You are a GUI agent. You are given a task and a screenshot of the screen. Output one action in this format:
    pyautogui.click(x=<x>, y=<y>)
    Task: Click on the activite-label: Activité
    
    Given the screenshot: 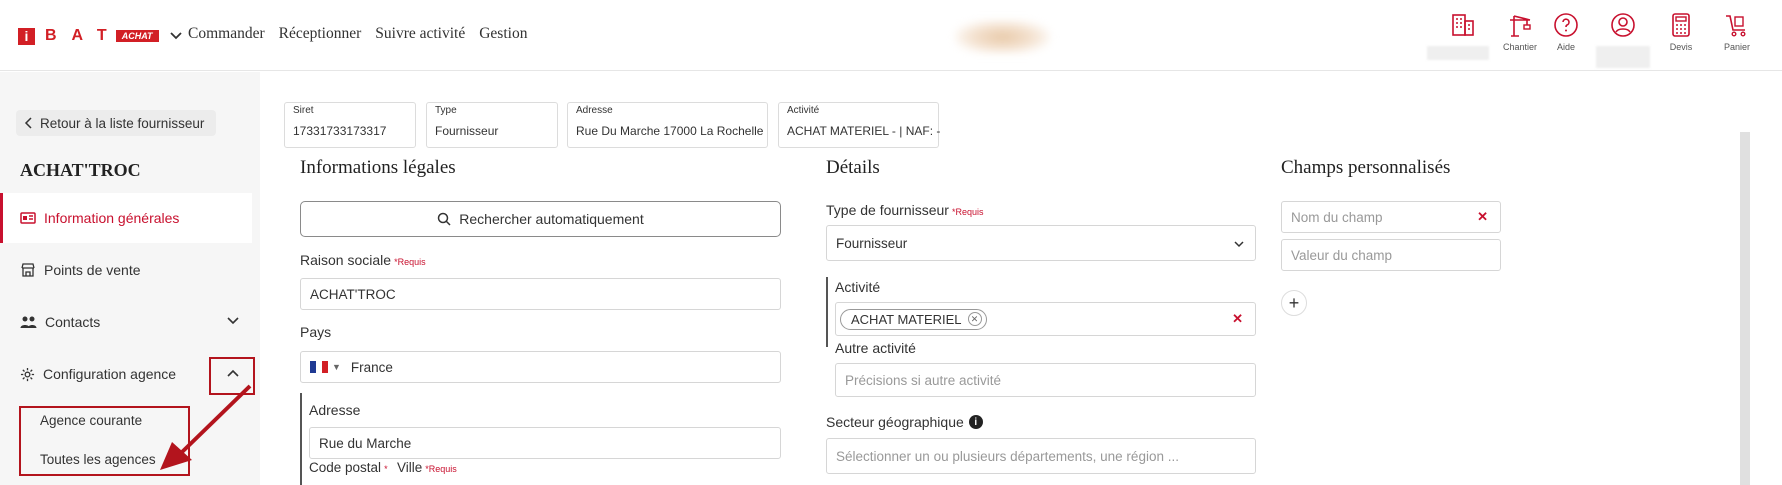 What is the action you would take?
    pyautogui.click(x=858, y=287)
    